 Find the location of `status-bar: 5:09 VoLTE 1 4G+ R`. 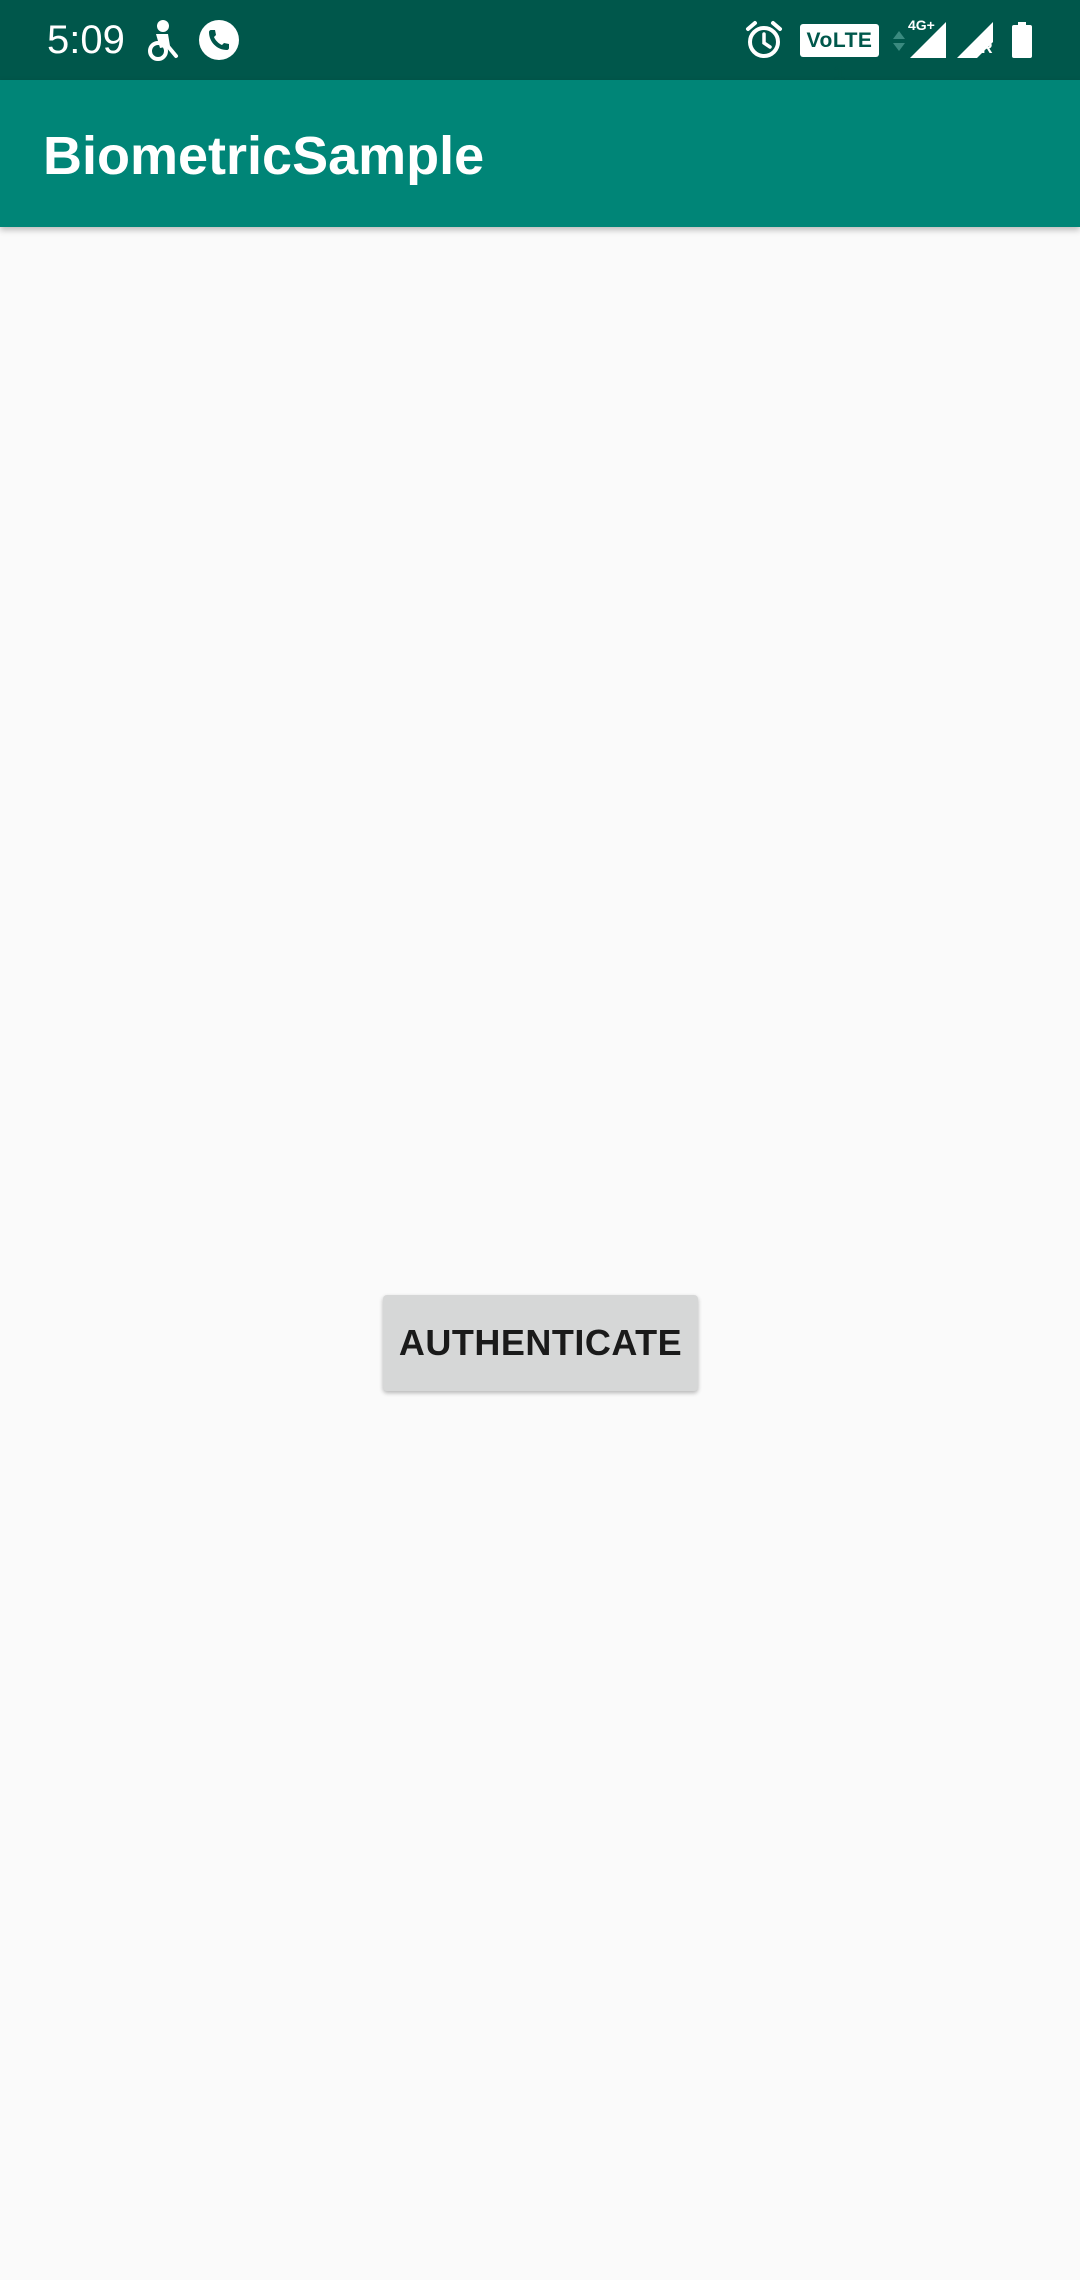

status-bar: 5:09 VoLTE 1 4G+ R is located at coordinates (540, 42).